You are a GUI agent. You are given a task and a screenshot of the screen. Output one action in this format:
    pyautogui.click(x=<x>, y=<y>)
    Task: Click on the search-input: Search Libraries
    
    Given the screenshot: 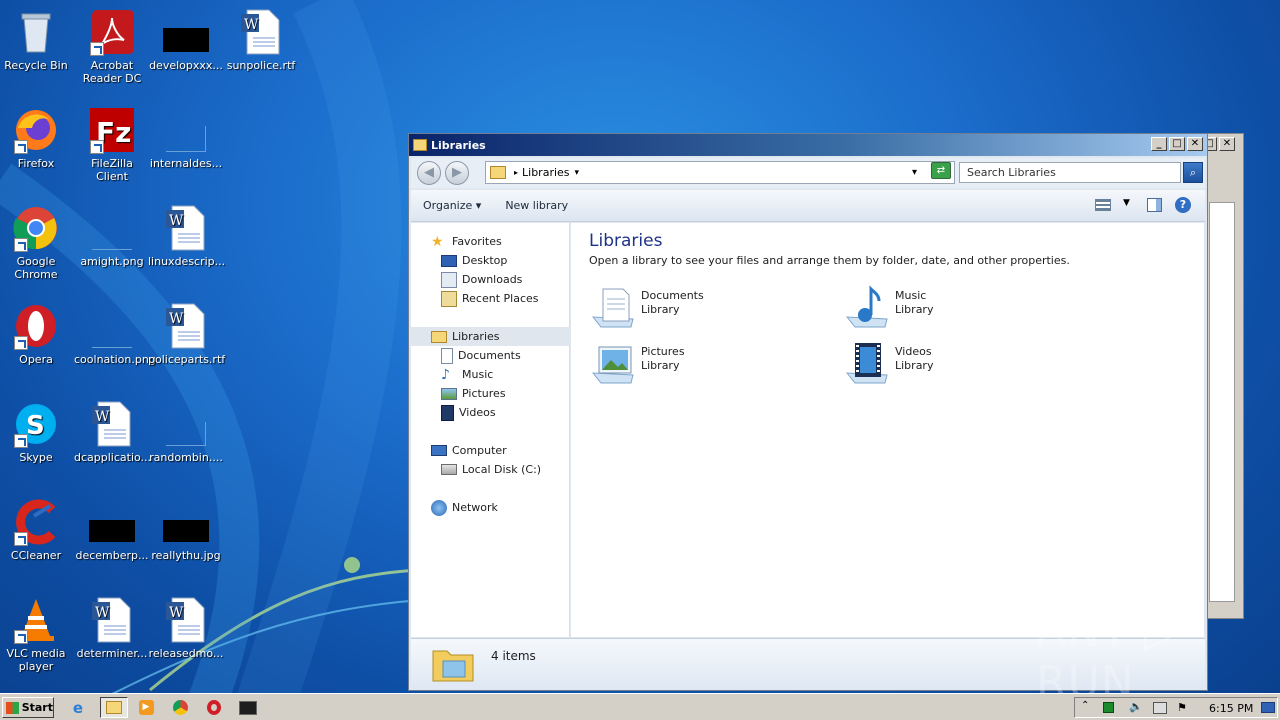 What is the action you would take?
    pyautogui.click(x=1070, y=172)
    